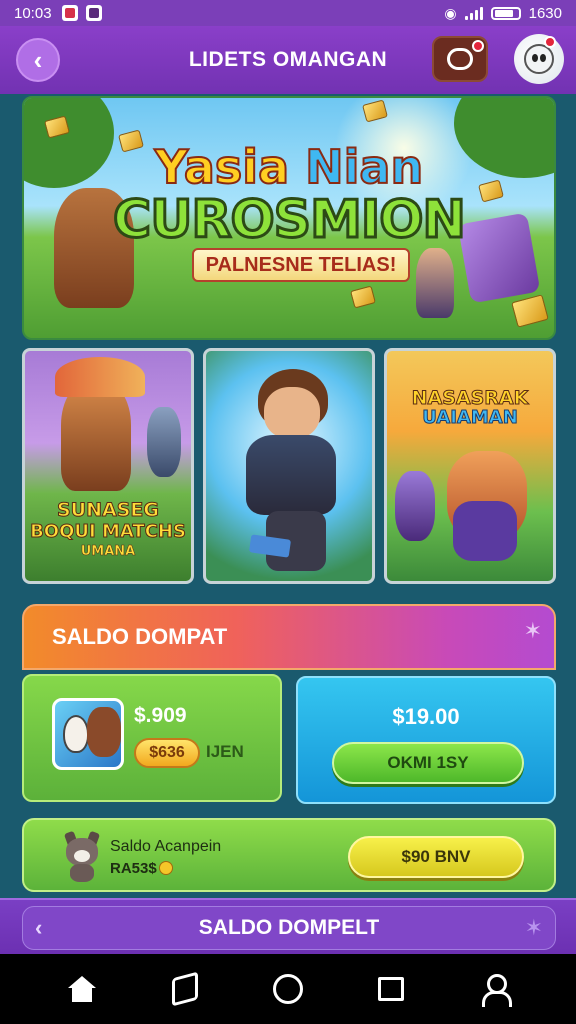 The height and width of the screenshot is (1024, 576). What do you see at coordinates (428, 763) in the screenshot?
I see `topup-button: OKMI 1SY` at bounding box center [428, 763].